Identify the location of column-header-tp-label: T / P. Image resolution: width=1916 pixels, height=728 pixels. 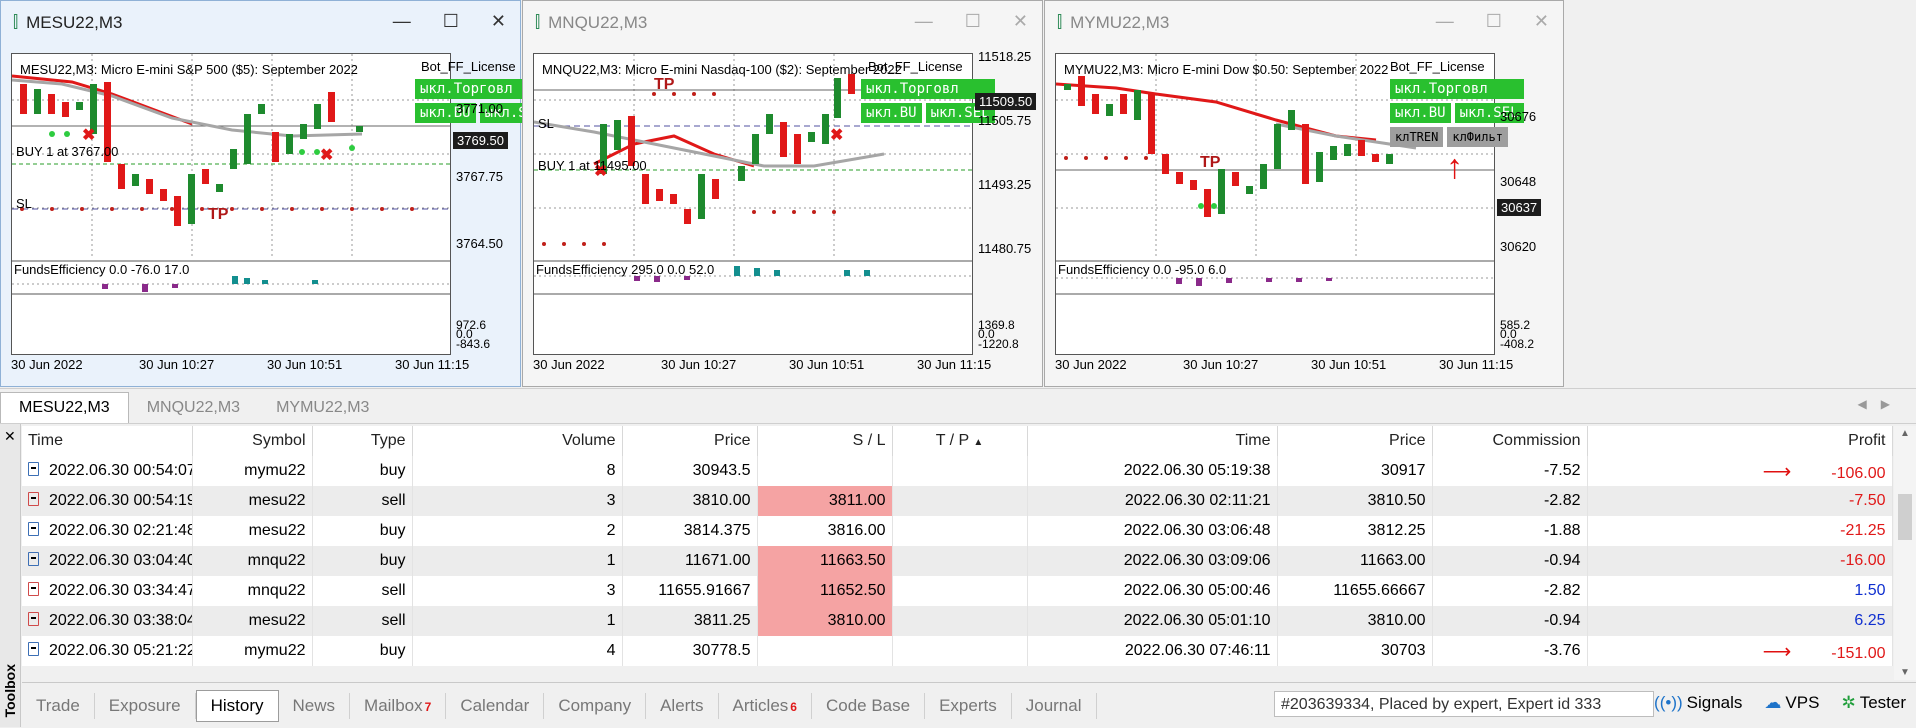
(952, 440).